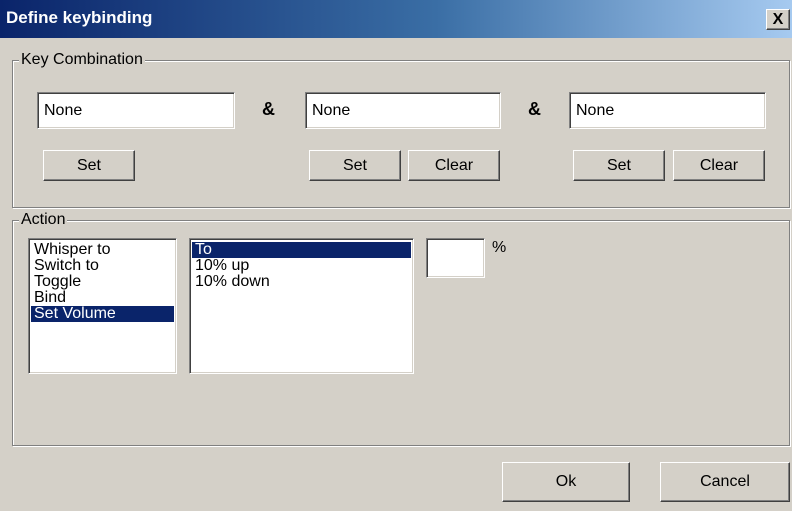 This screenshot has height=511, width=792. I want to click on key2-clear-button: Clear, so click(454, 165).